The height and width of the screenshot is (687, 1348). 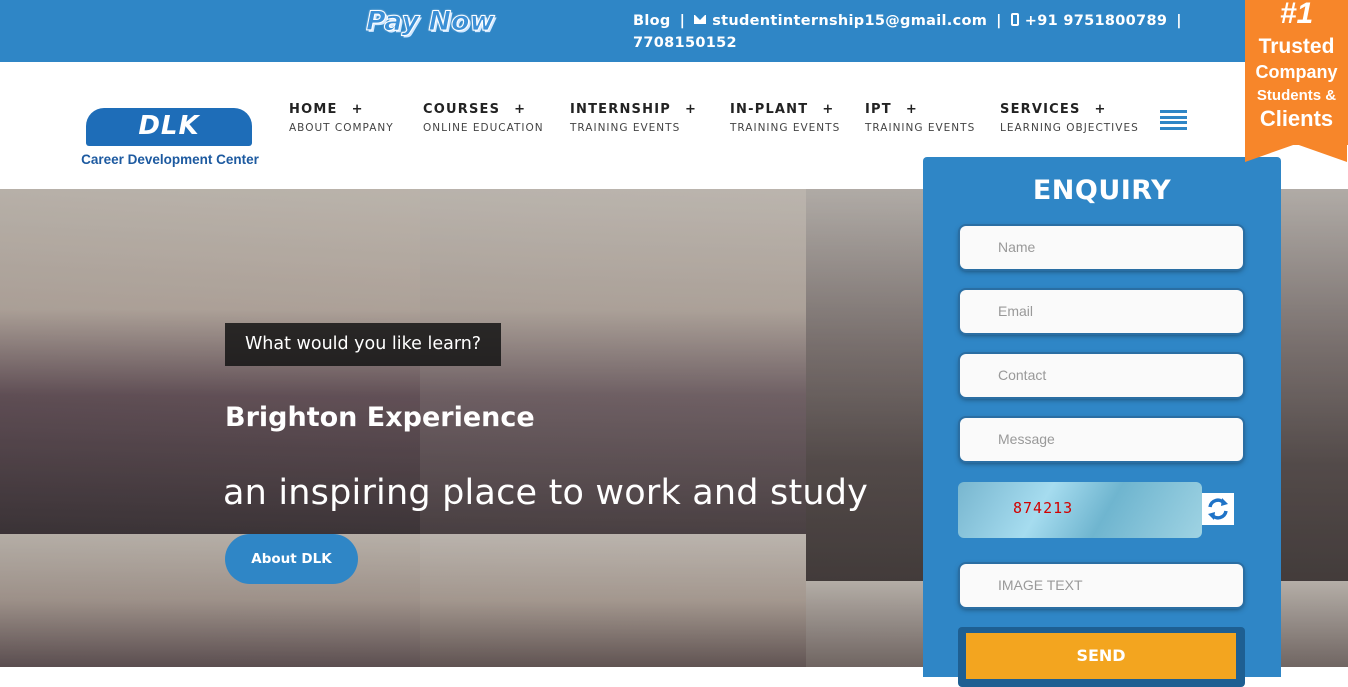 What do you see at coordinates (920, 118) in the screenshot?
I see `nav-item-ipt: IPT + TRAINING EVENTS` at bounding box center [920, 118].